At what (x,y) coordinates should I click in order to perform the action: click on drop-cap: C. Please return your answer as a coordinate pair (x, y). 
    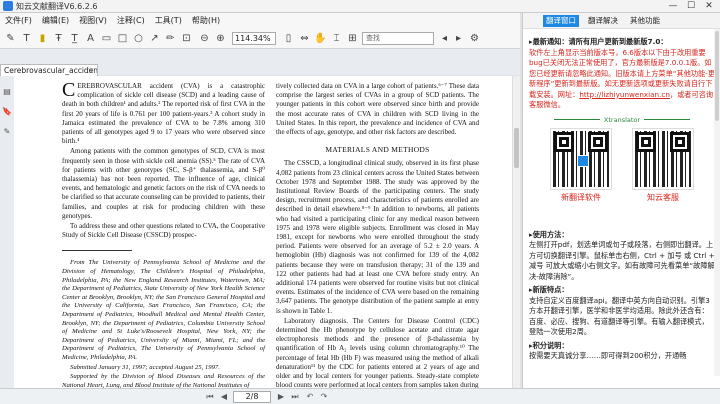
    Looking at the image, I should click on (69, 90).